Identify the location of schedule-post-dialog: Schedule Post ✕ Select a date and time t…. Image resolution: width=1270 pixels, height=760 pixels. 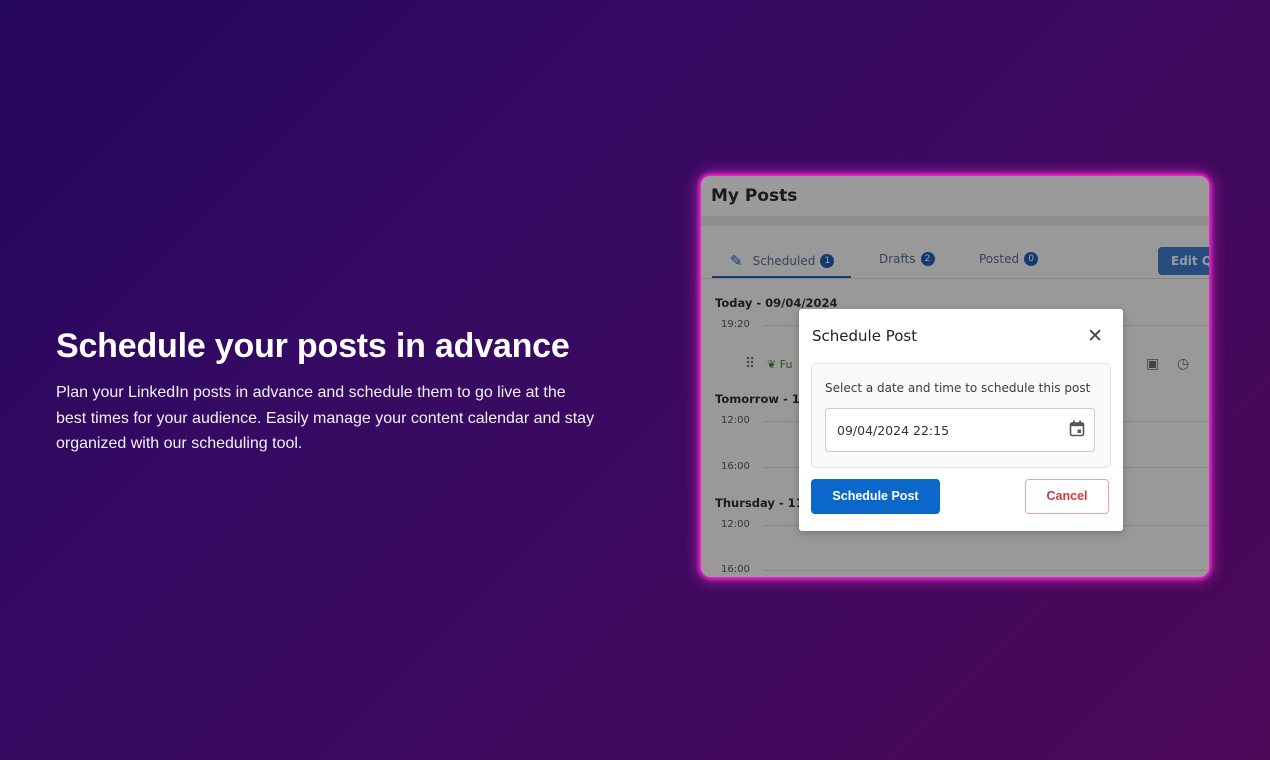
(961, 420).